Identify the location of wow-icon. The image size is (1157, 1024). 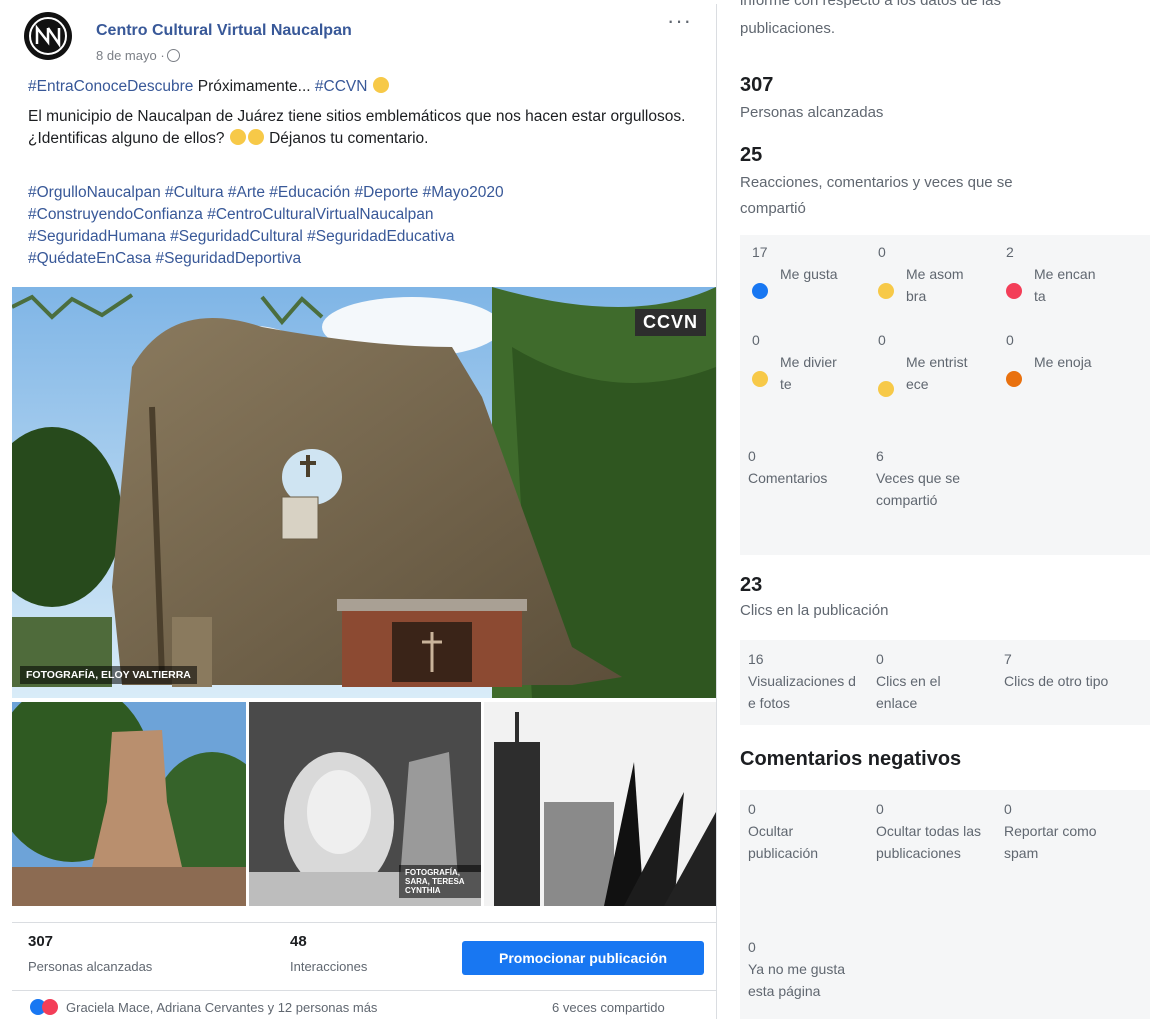
(886, 291).